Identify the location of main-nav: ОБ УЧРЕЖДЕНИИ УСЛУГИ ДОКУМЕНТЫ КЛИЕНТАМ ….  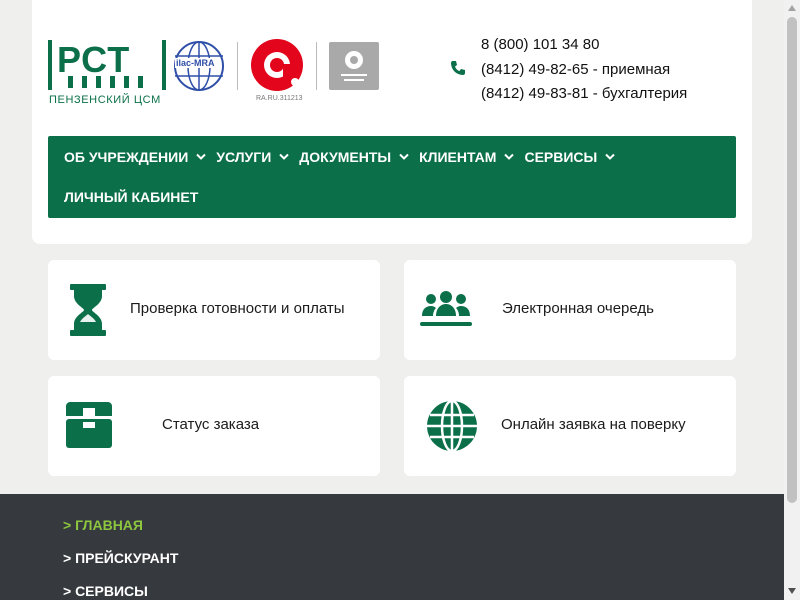
(392, 177).